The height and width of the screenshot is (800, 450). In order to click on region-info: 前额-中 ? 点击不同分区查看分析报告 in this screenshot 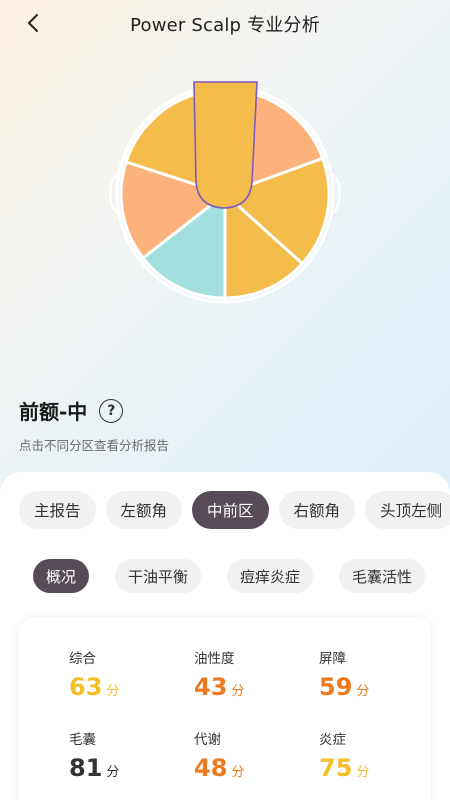, I will do `click(94, 425)`.